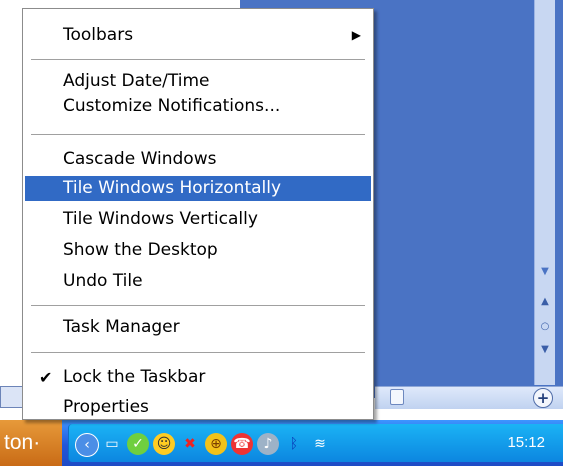 This screenshot has width=563, height=466. What do you see at coordinates (198, 281) in the screenshot?
I see `menu-item-undo-tile: Undo Tile` at bounding box center [198, 281].